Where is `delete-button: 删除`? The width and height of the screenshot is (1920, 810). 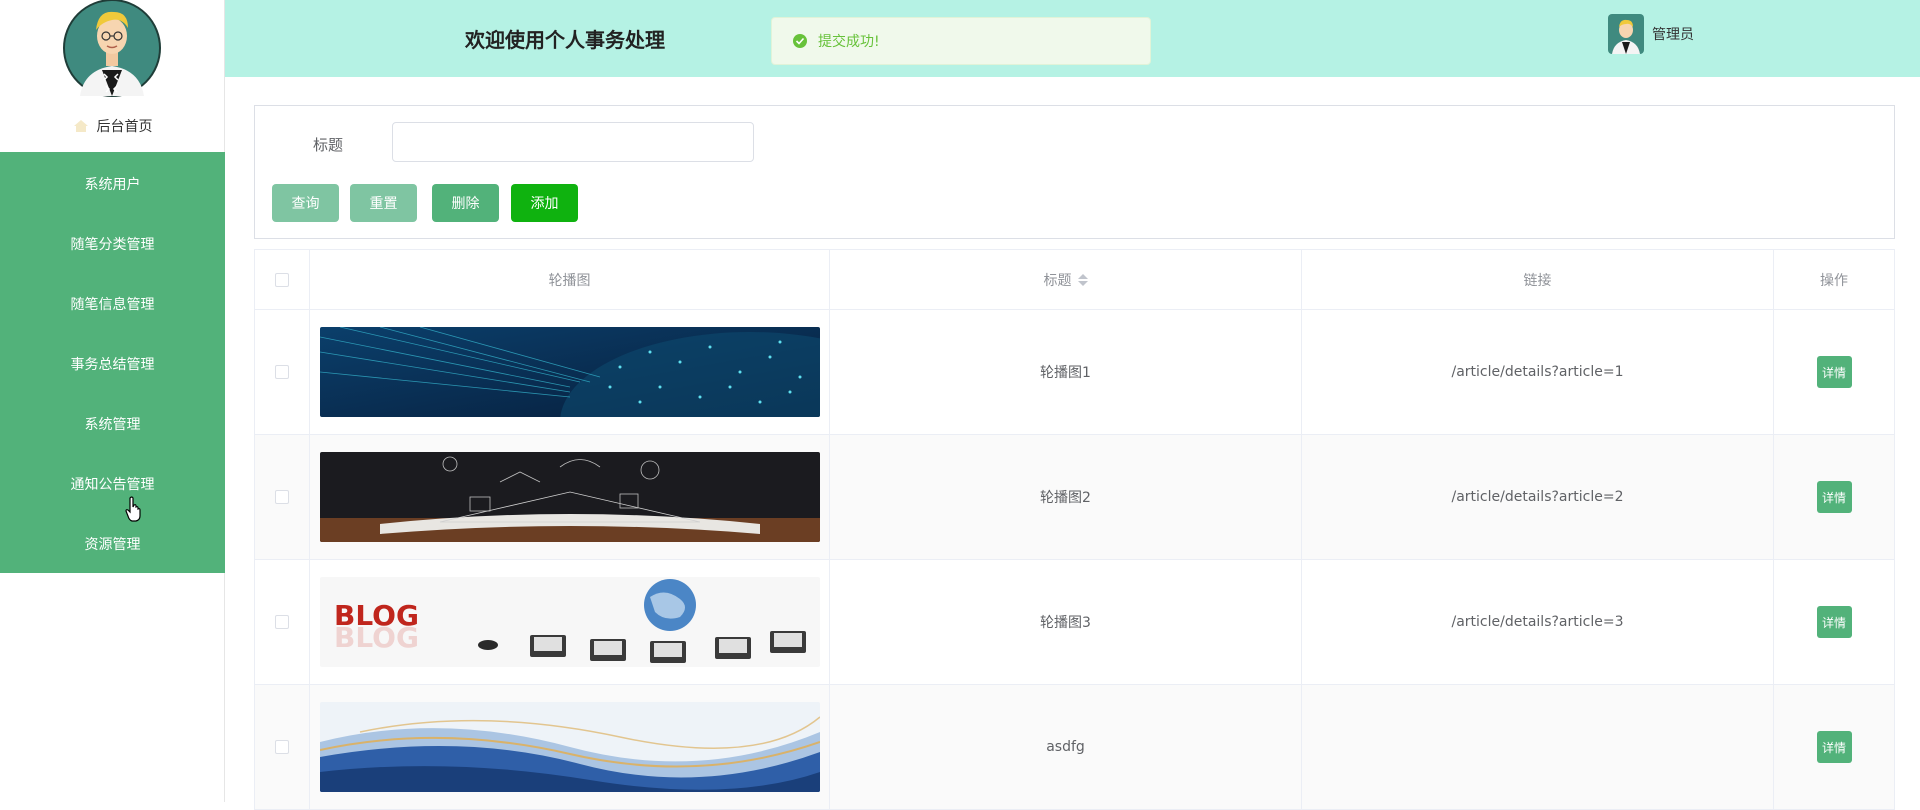 delete-button: 删除 is located at coordinates (465, 203).